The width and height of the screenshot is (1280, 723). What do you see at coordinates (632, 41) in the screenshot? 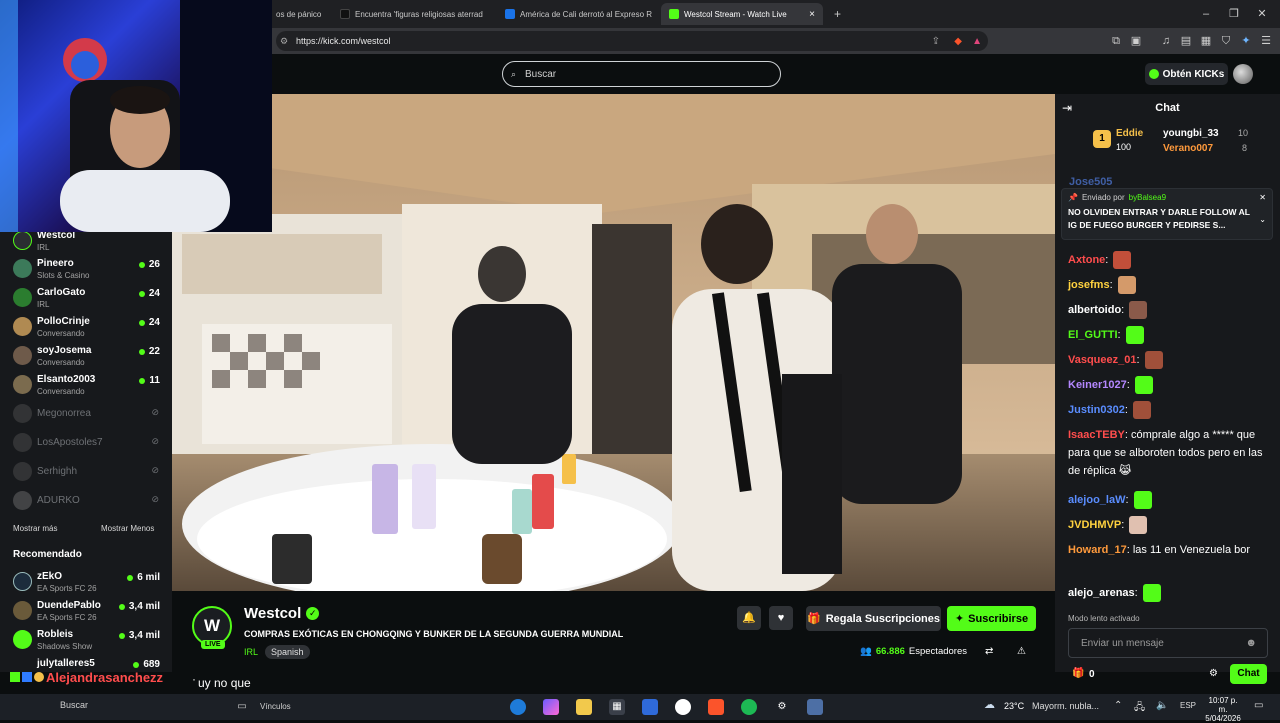
I see `url-field: ⚙ https://kick.com/westcol ⇪ ◆ ▲` at bounding box center [632, 41].